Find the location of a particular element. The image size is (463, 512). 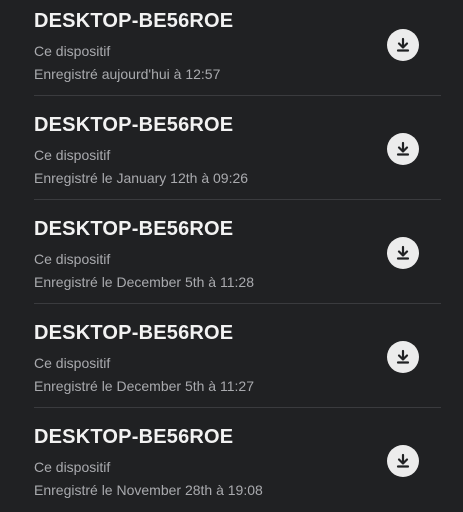

backup-saved-time: Enregistré le December 5th à 11:28 is located at coordinates (144, 282).